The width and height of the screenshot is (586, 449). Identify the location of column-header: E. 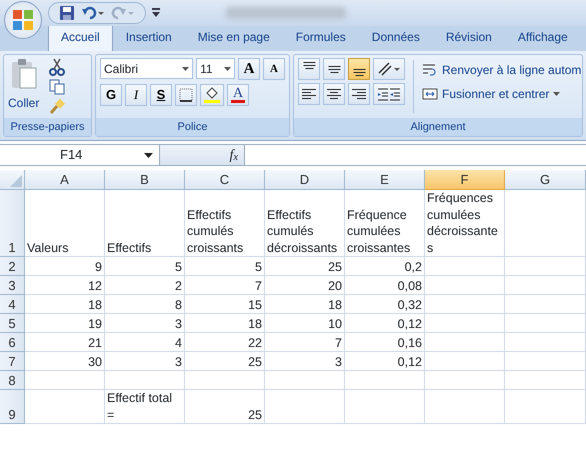
(385, 180).